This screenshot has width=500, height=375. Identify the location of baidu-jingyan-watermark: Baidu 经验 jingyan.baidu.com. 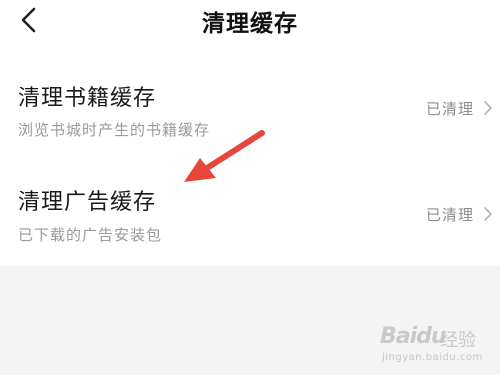
(437, 344).